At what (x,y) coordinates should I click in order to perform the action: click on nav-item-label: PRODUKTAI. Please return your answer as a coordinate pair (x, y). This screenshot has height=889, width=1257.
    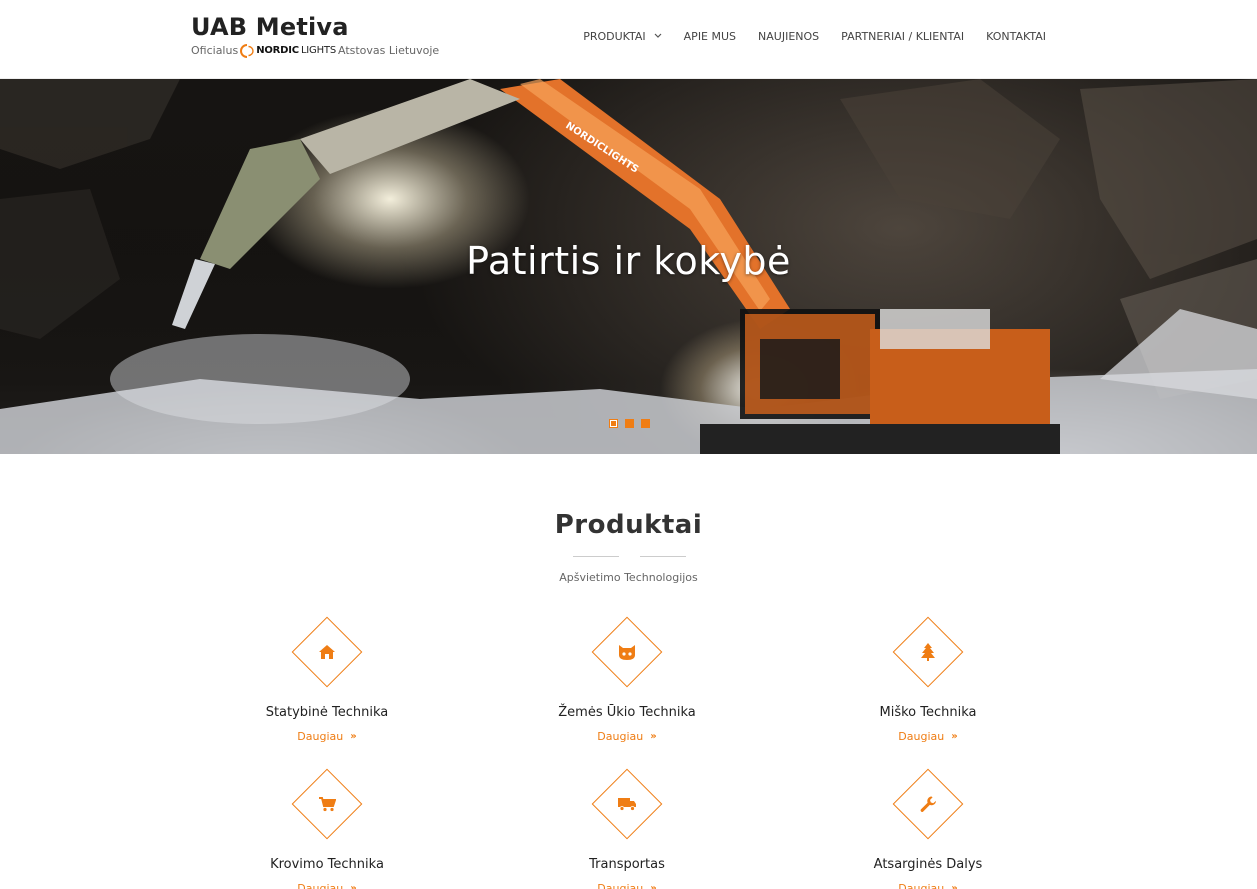
    Looking at the image, I should click on (614, 36).